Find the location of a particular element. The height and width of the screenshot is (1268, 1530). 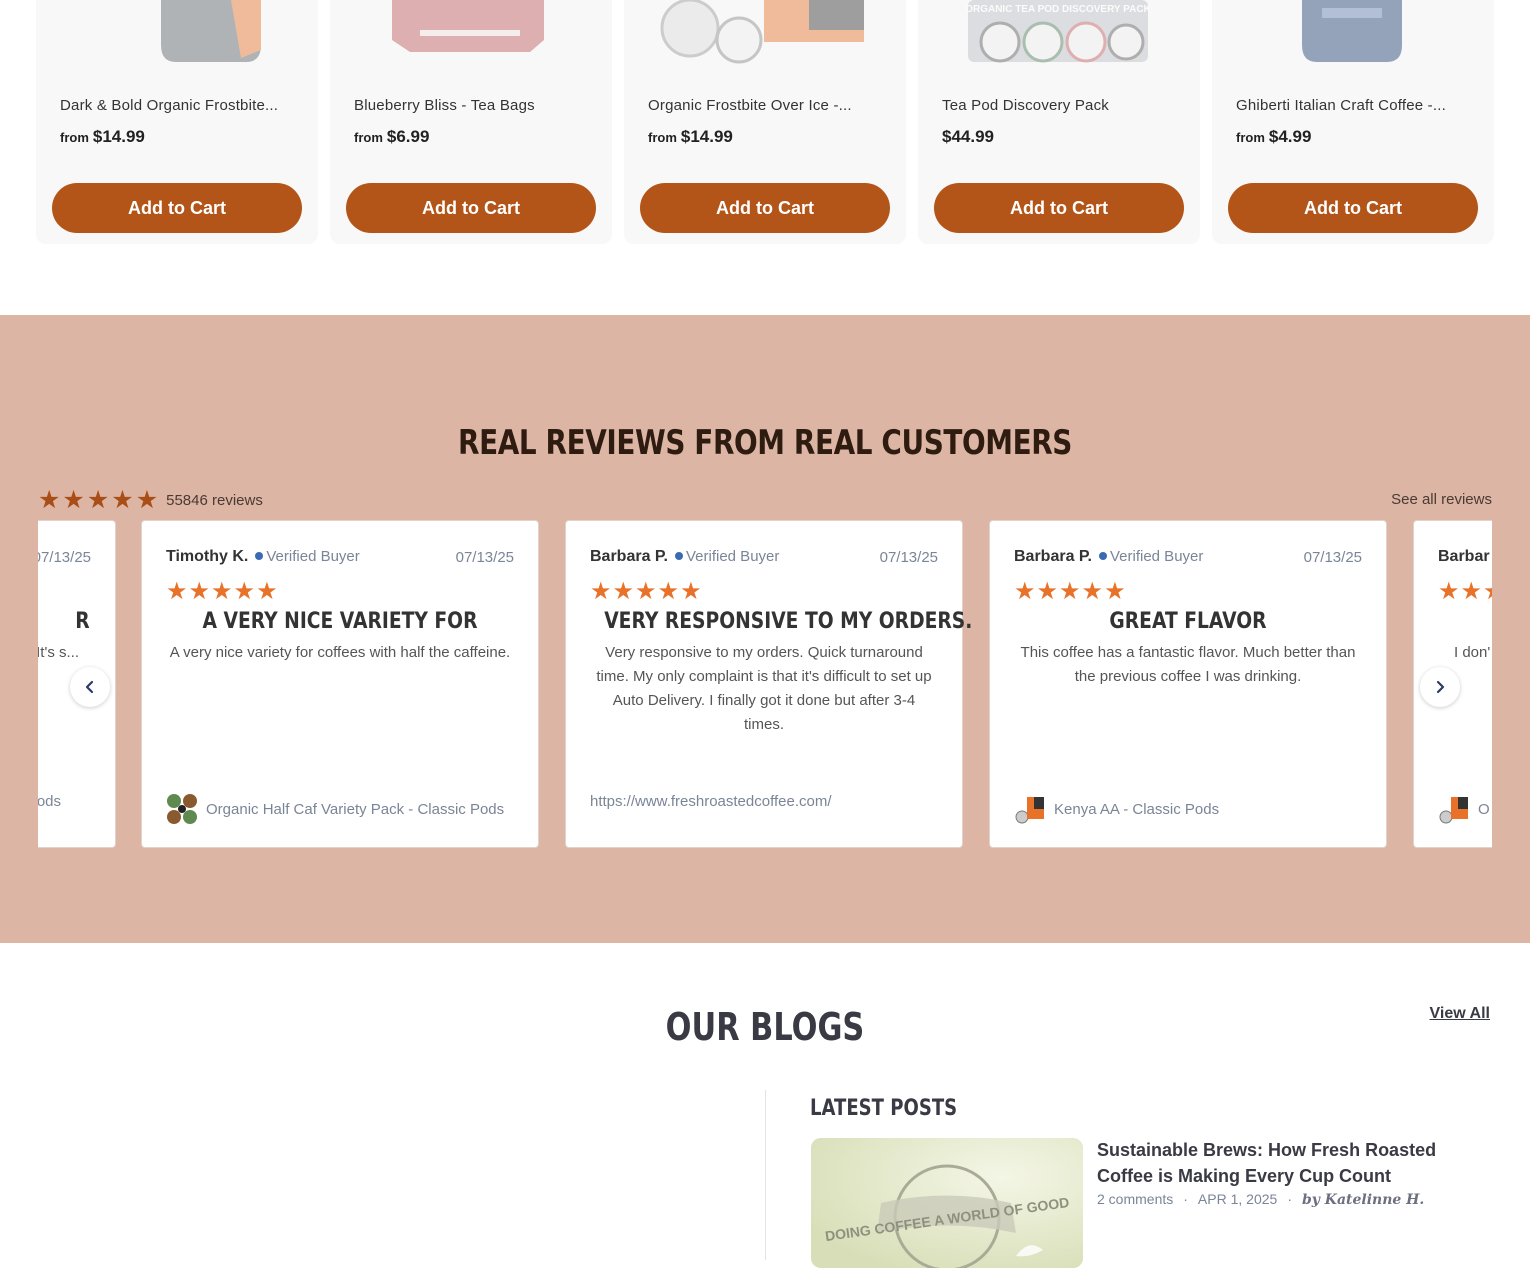

reviewer-name: Timothy K. is located at coordinates (207, 556).